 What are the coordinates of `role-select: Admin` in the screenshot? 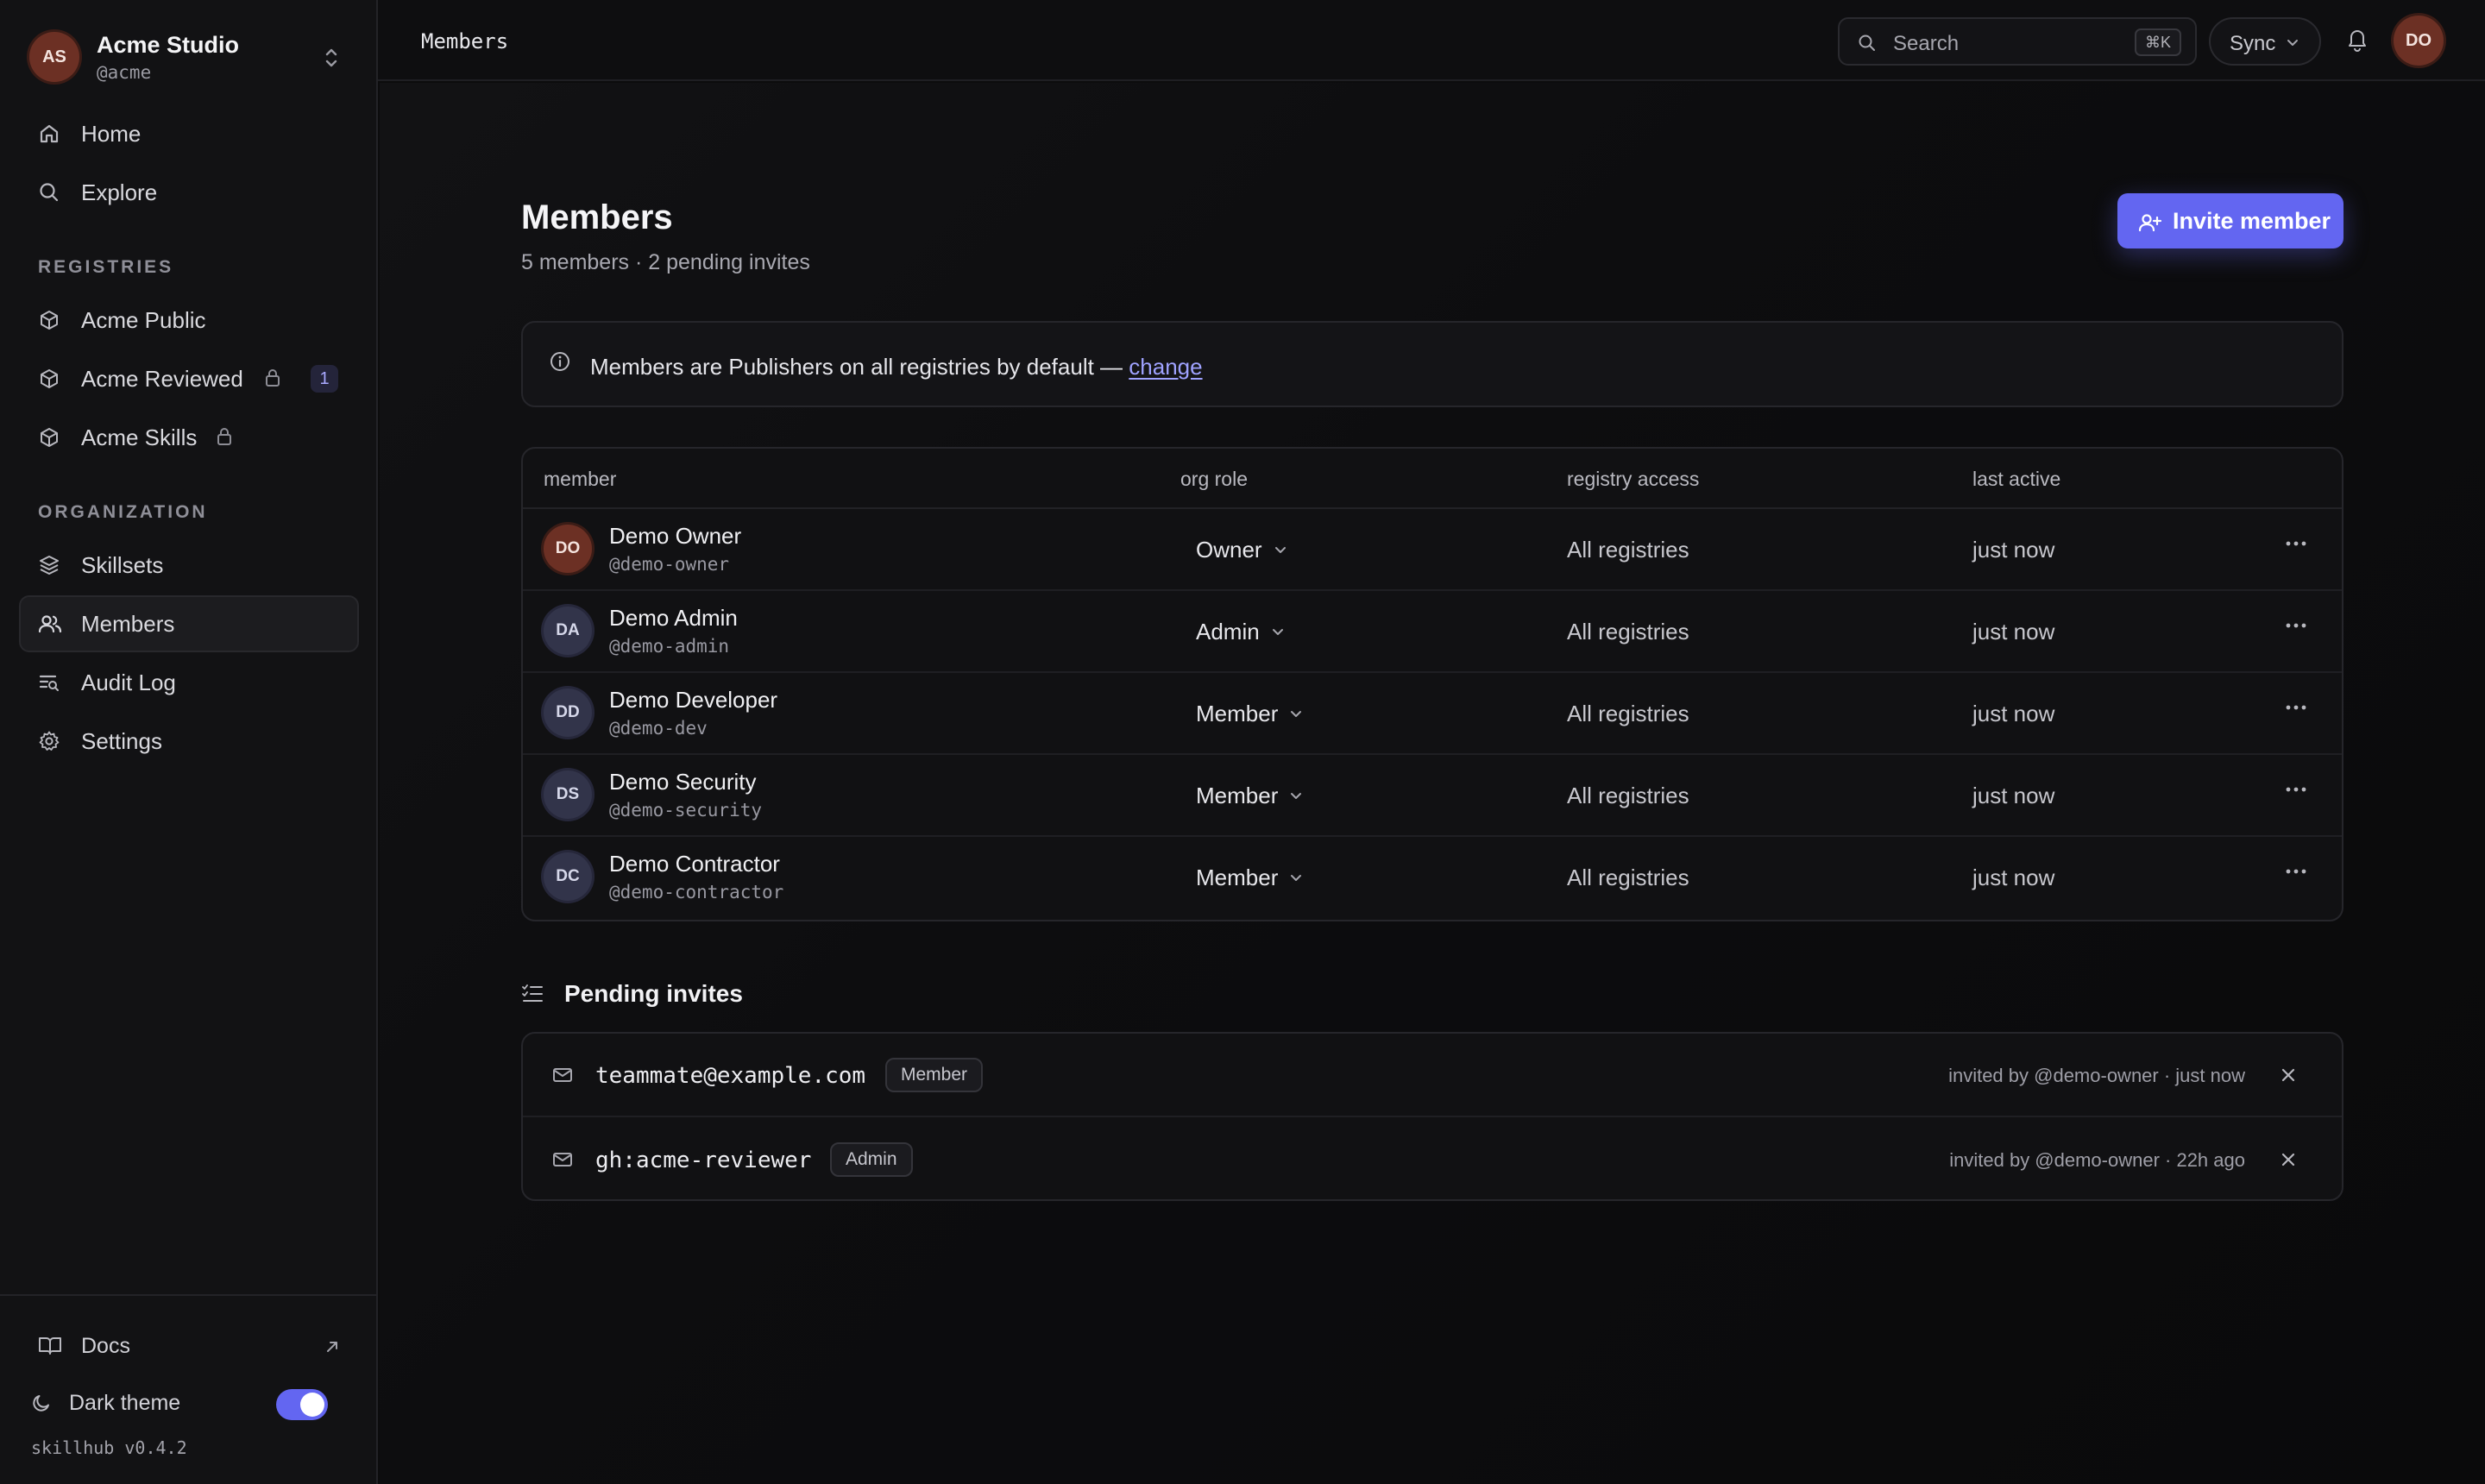 It's located at (1241, 632).